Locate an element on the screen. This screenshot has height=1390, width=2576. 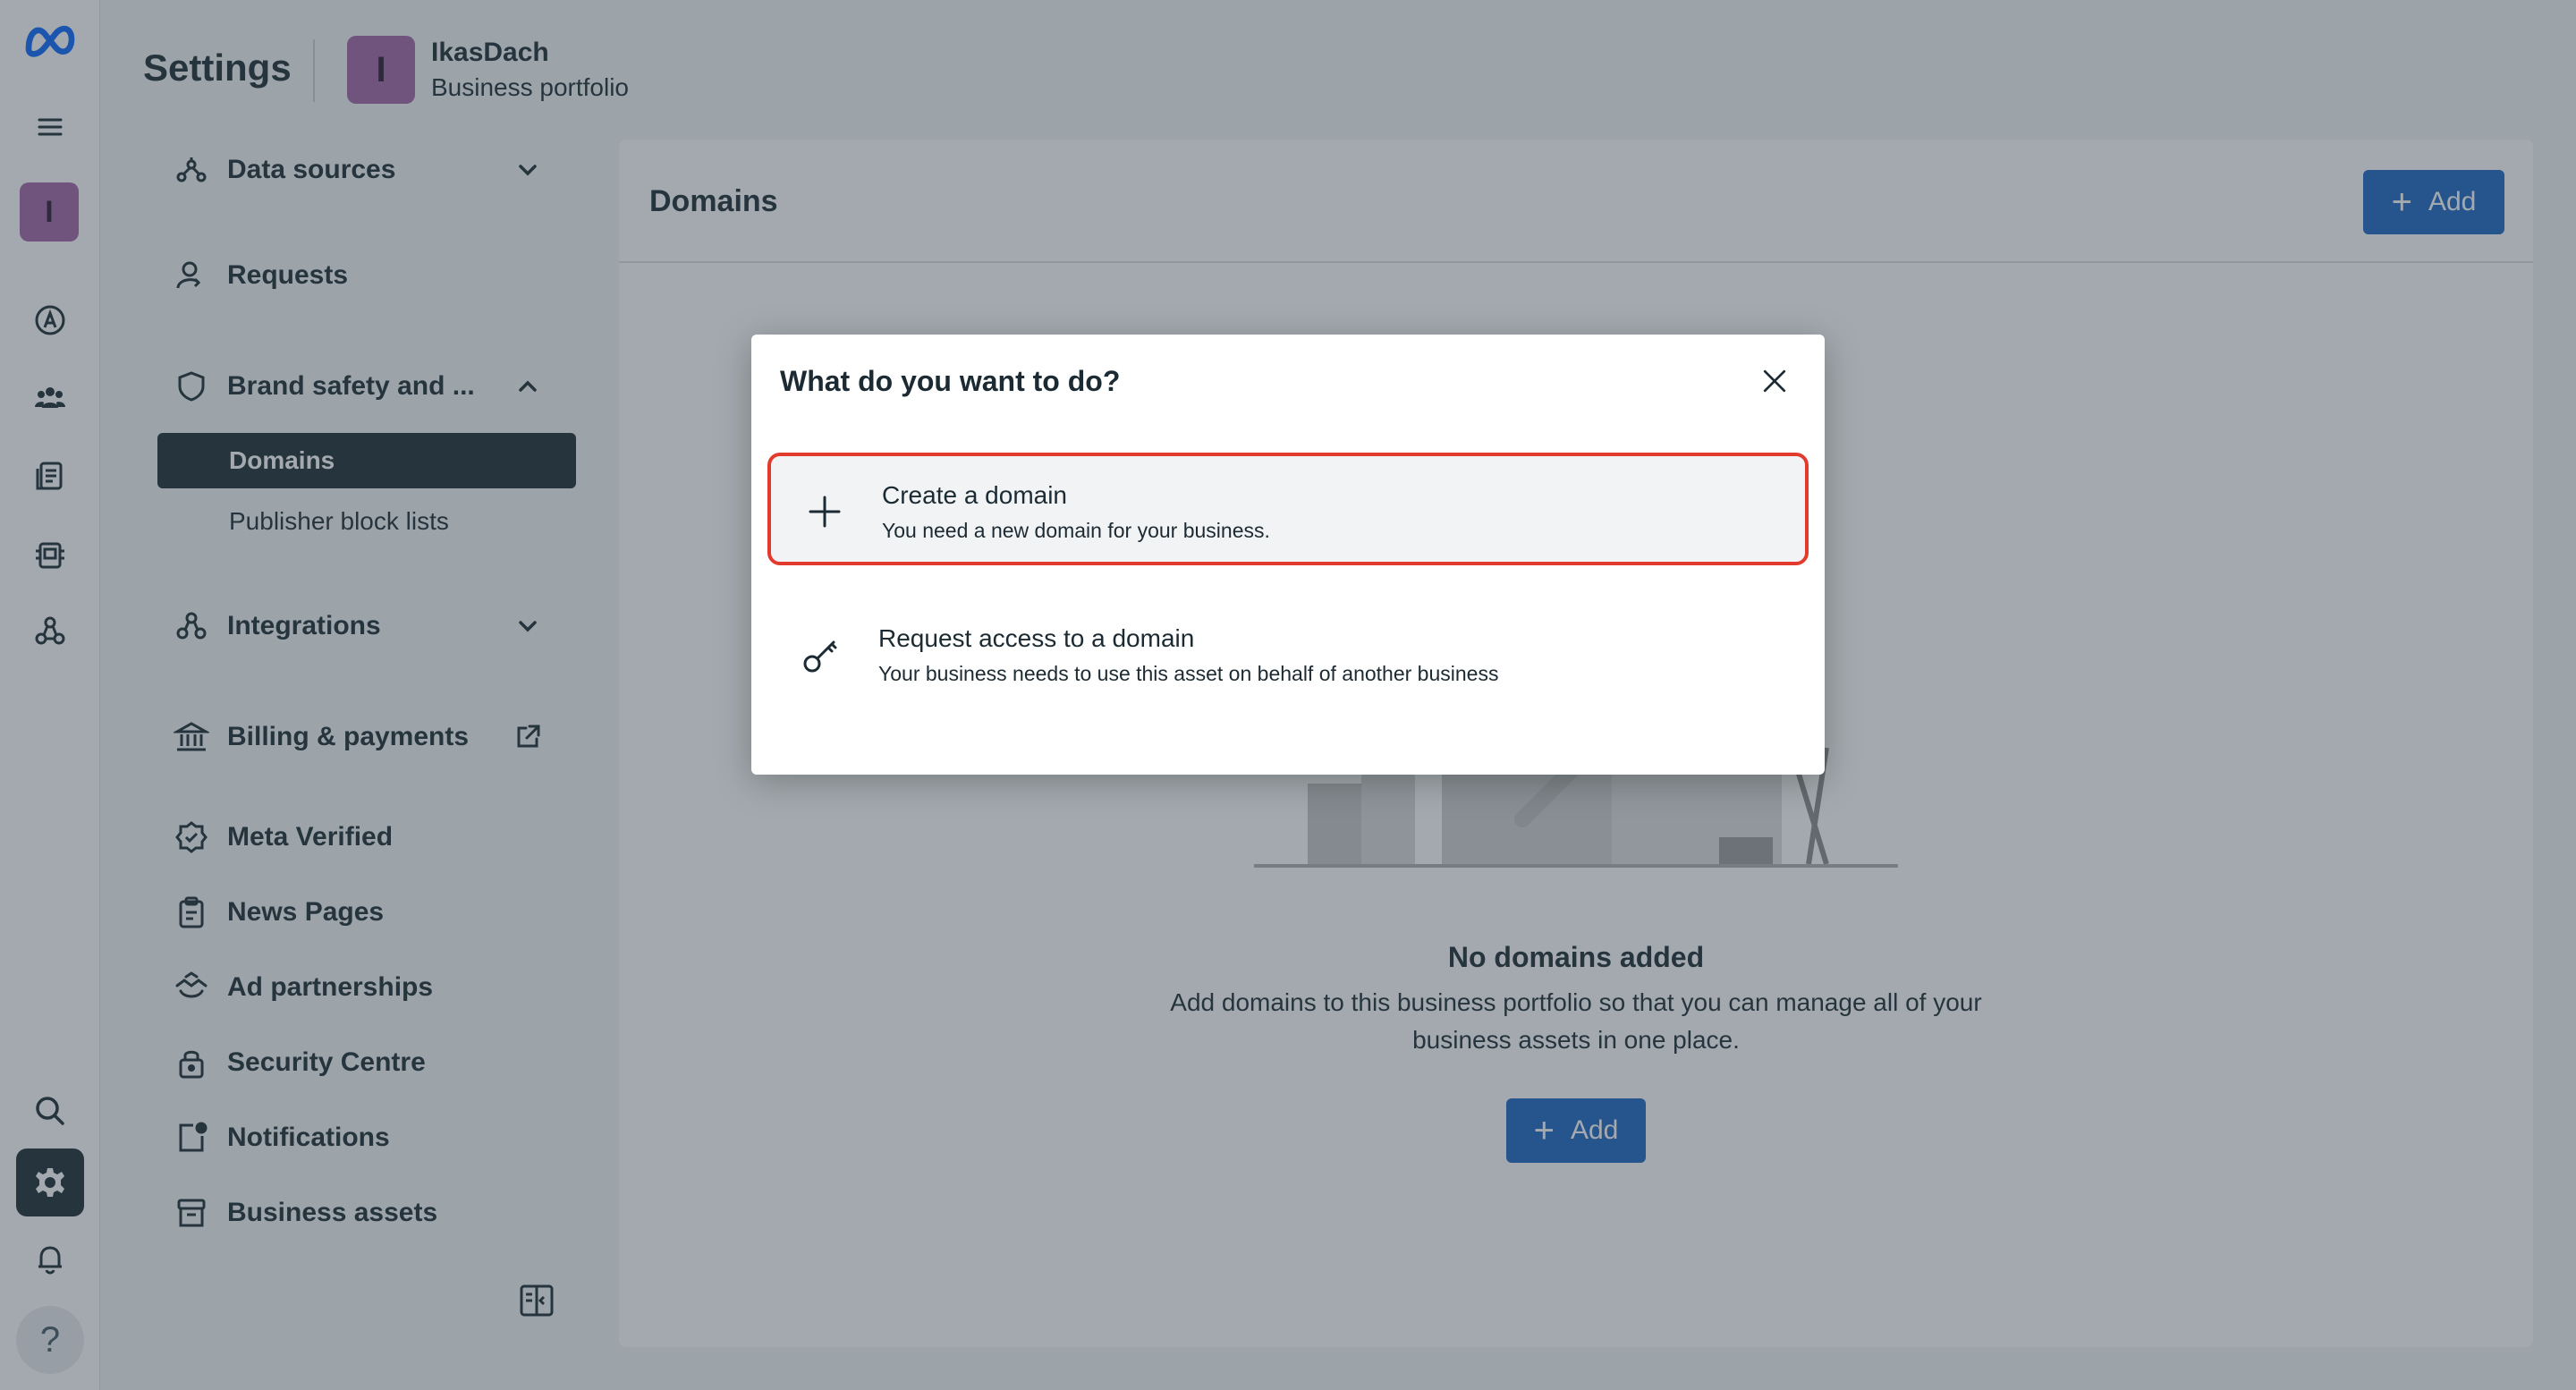
option-description: You need a new domain for your business. is located at coordinates (1076, 530).